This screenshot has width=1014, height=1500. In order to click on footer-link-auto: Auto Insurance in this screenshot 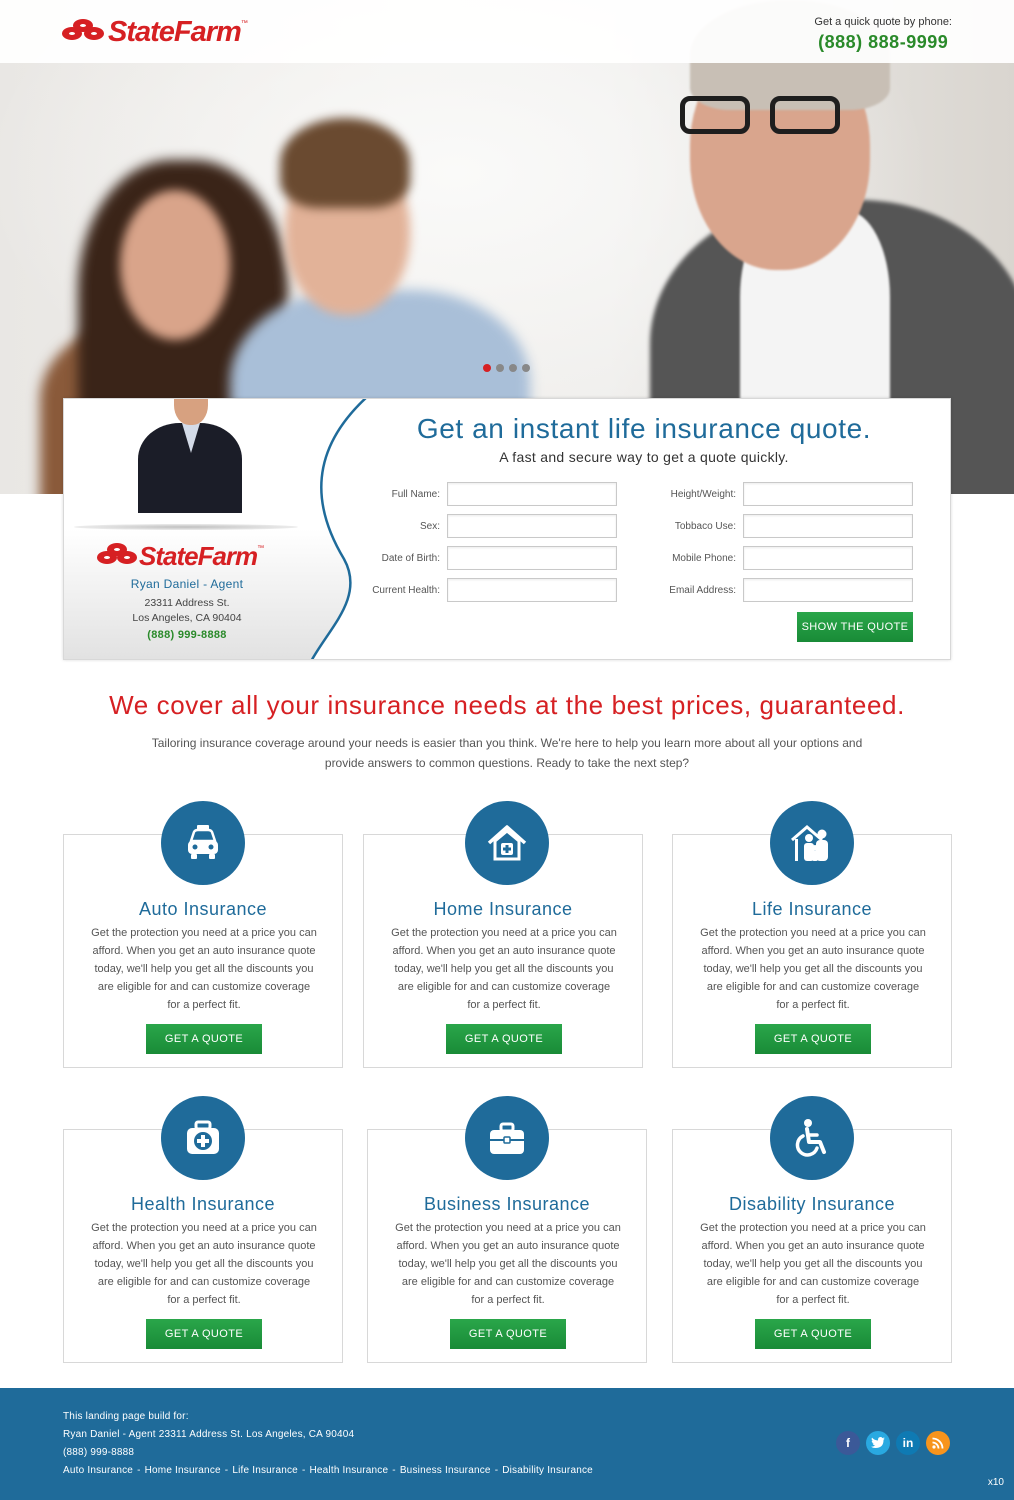, I will do `click(98, 1471)`.